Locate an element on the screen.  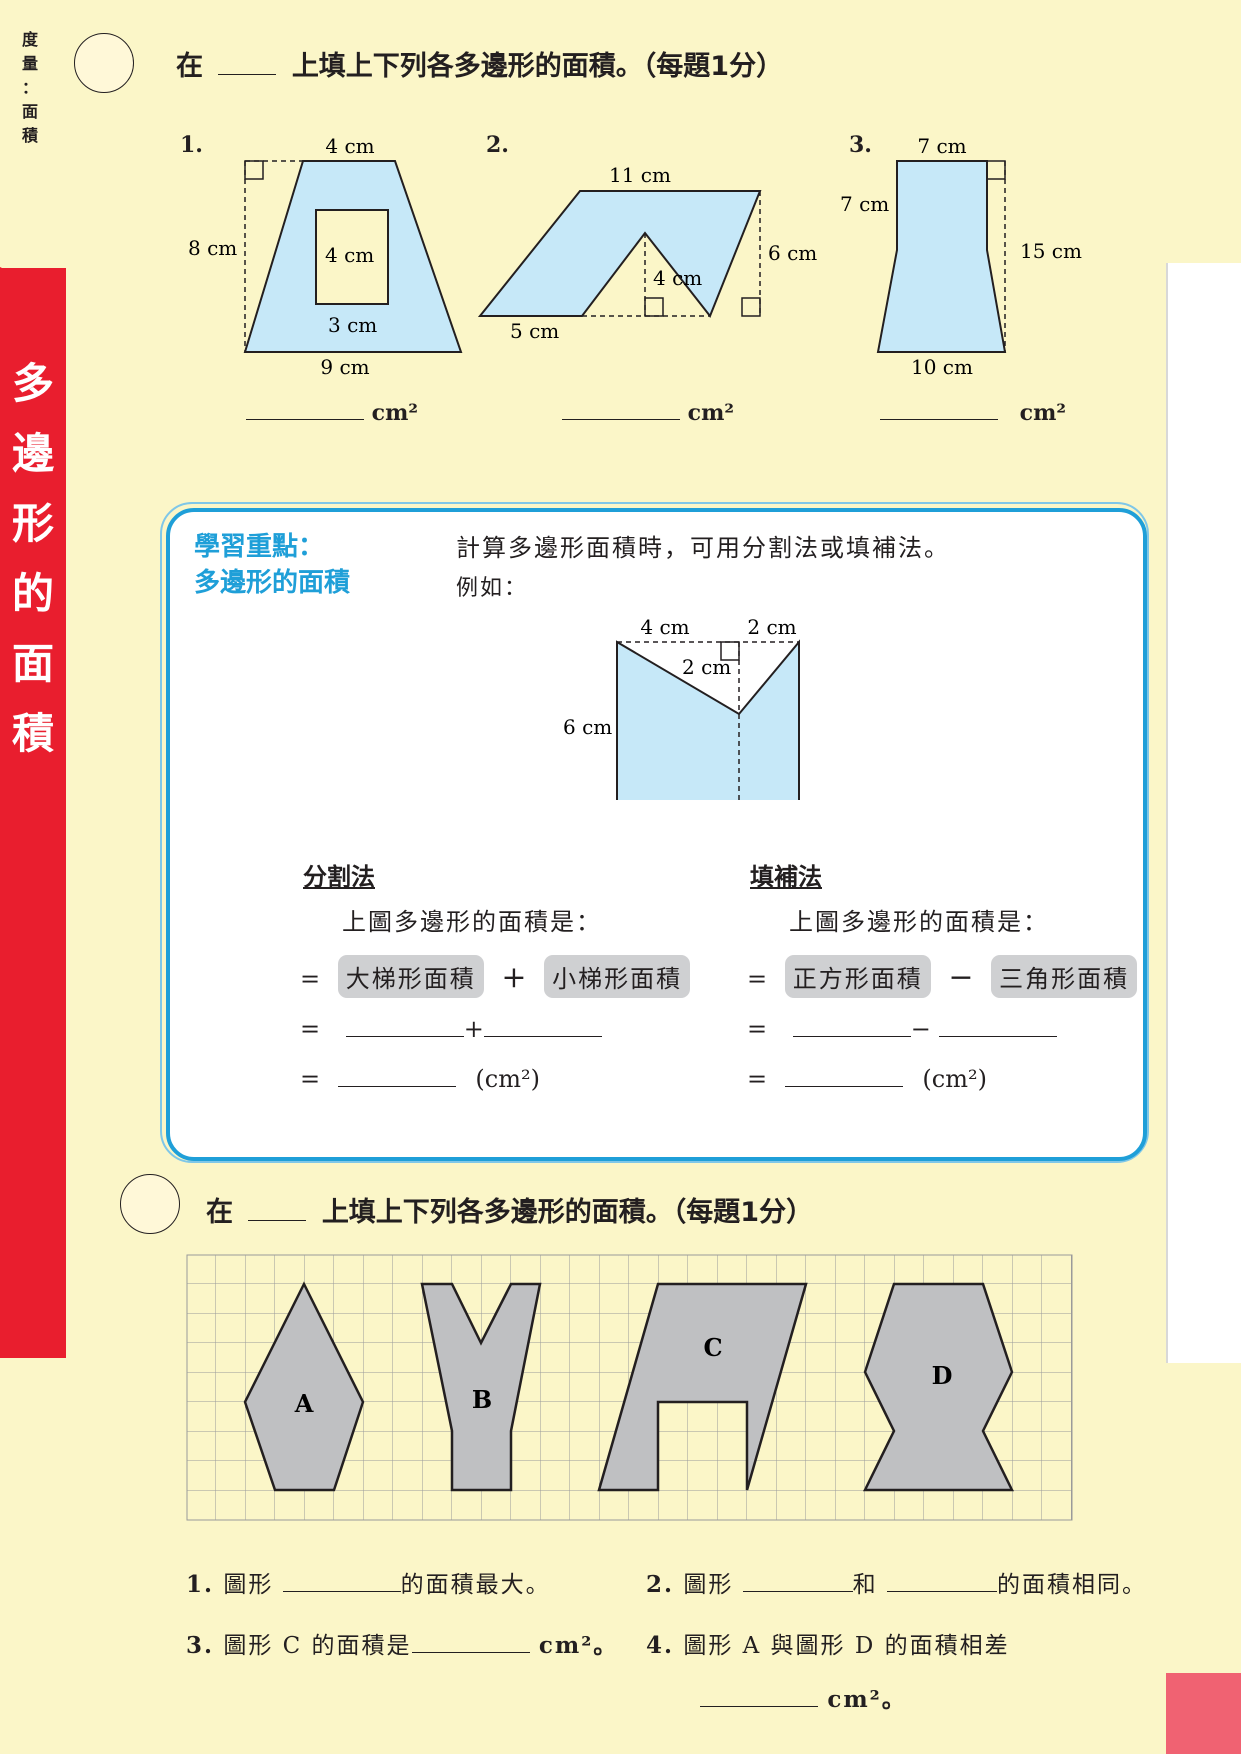
chapter-char: 面 is located at coordinates (30, 111).